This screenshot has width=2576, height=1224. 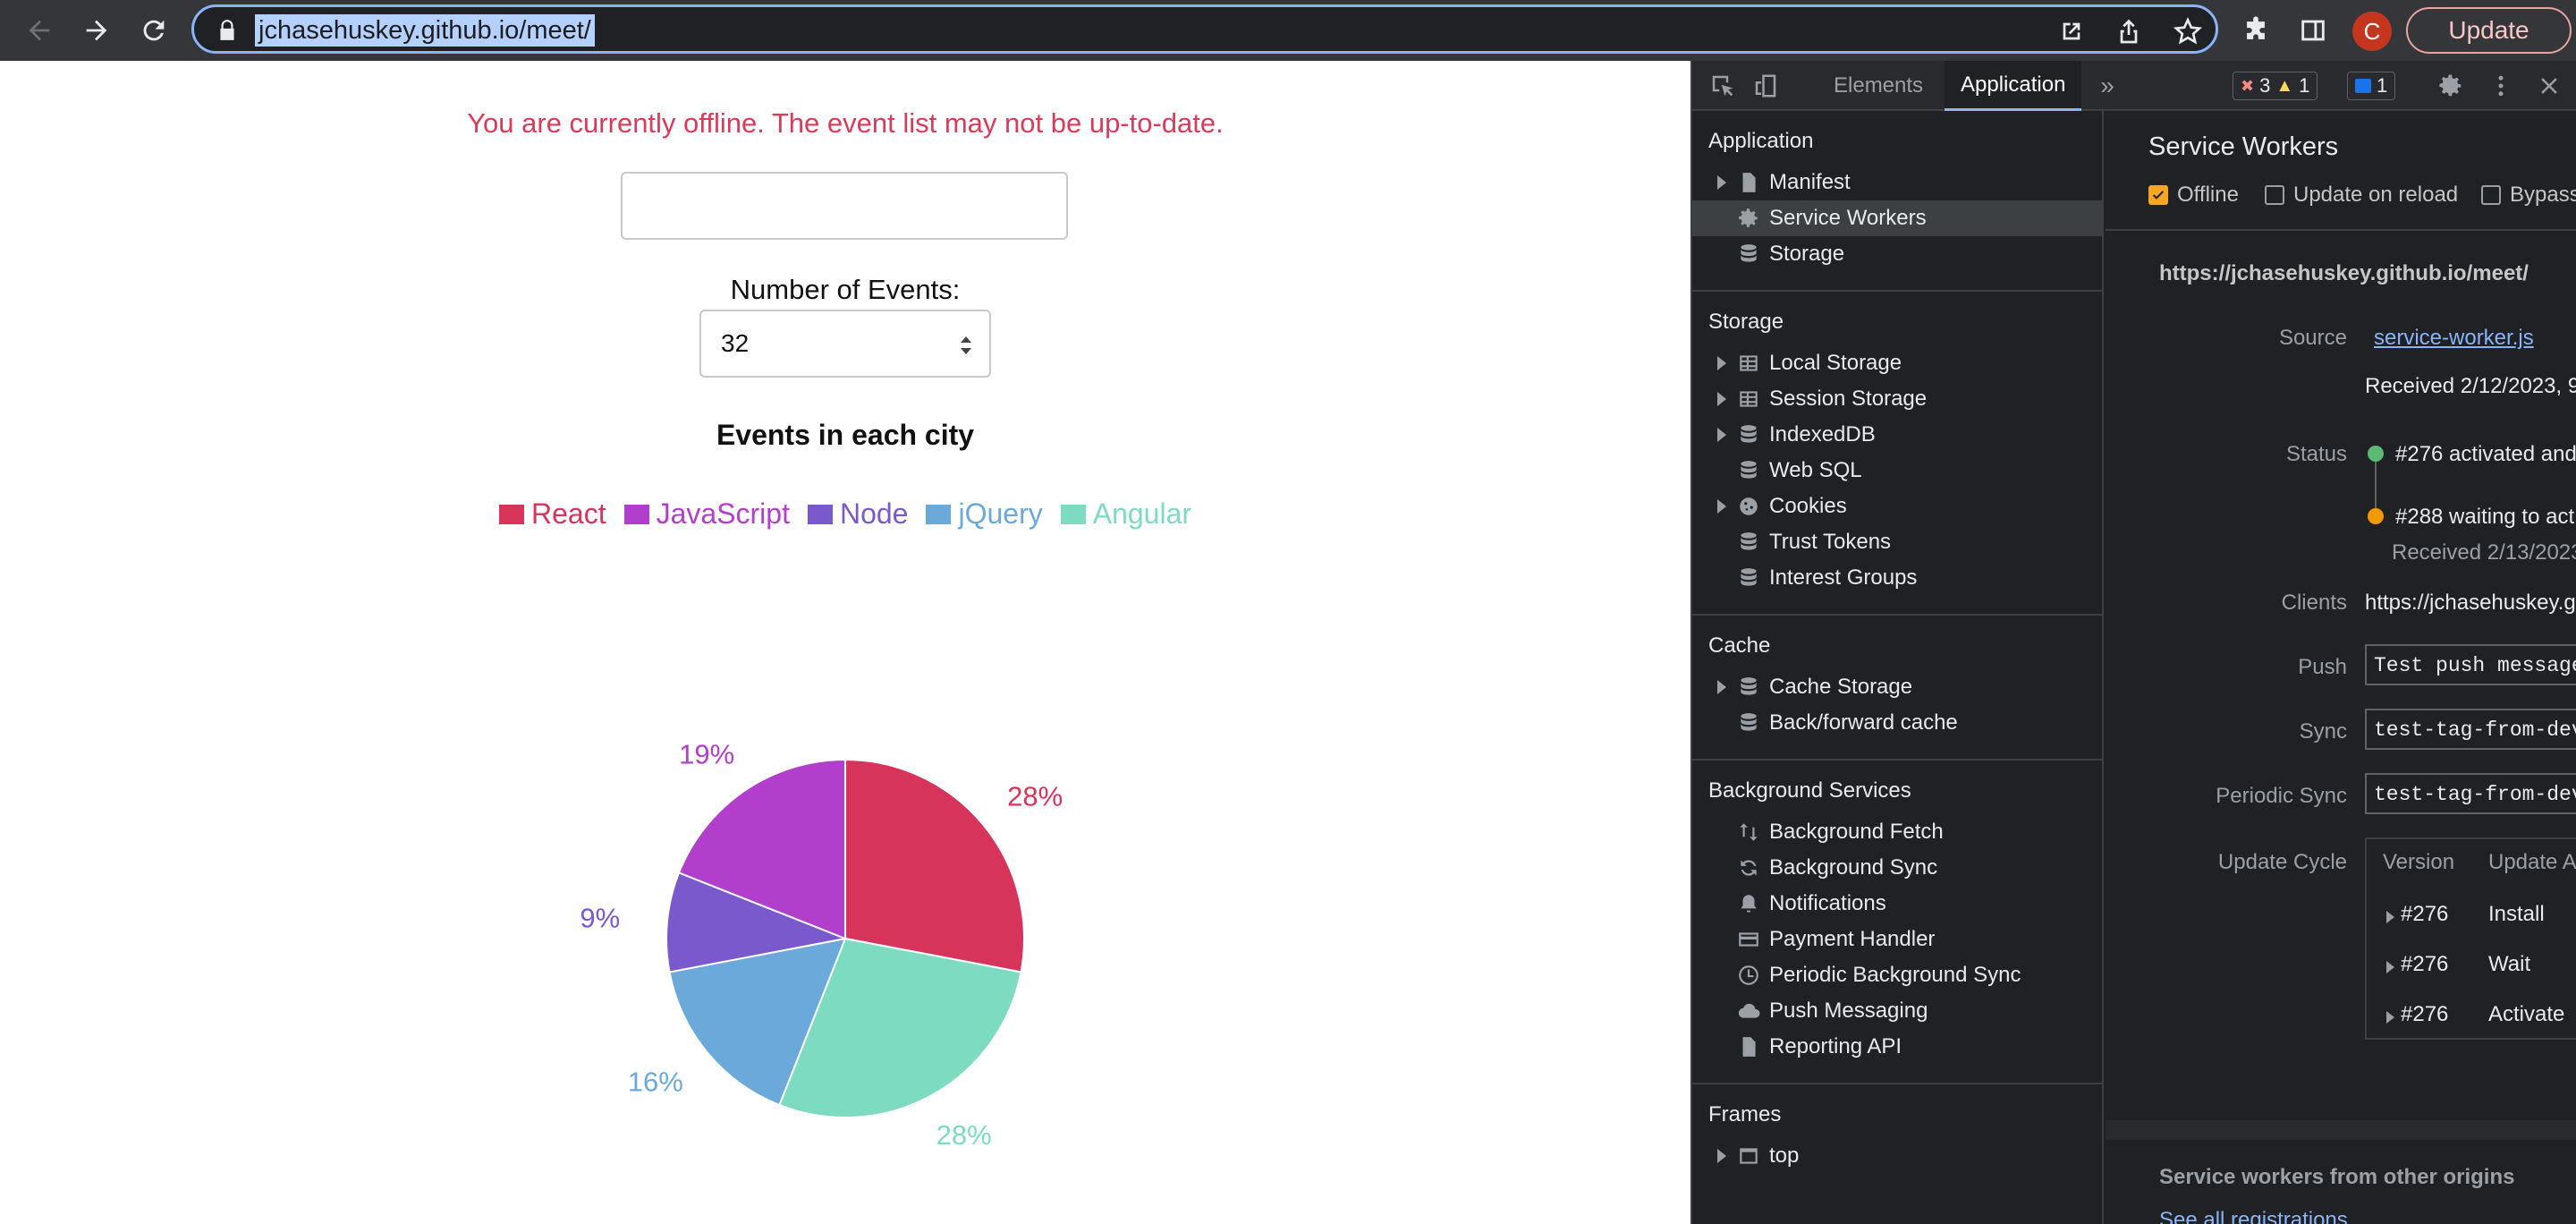 I want to click on sidebar-item-manifest: Manifest, so click(x=1897, y=182).